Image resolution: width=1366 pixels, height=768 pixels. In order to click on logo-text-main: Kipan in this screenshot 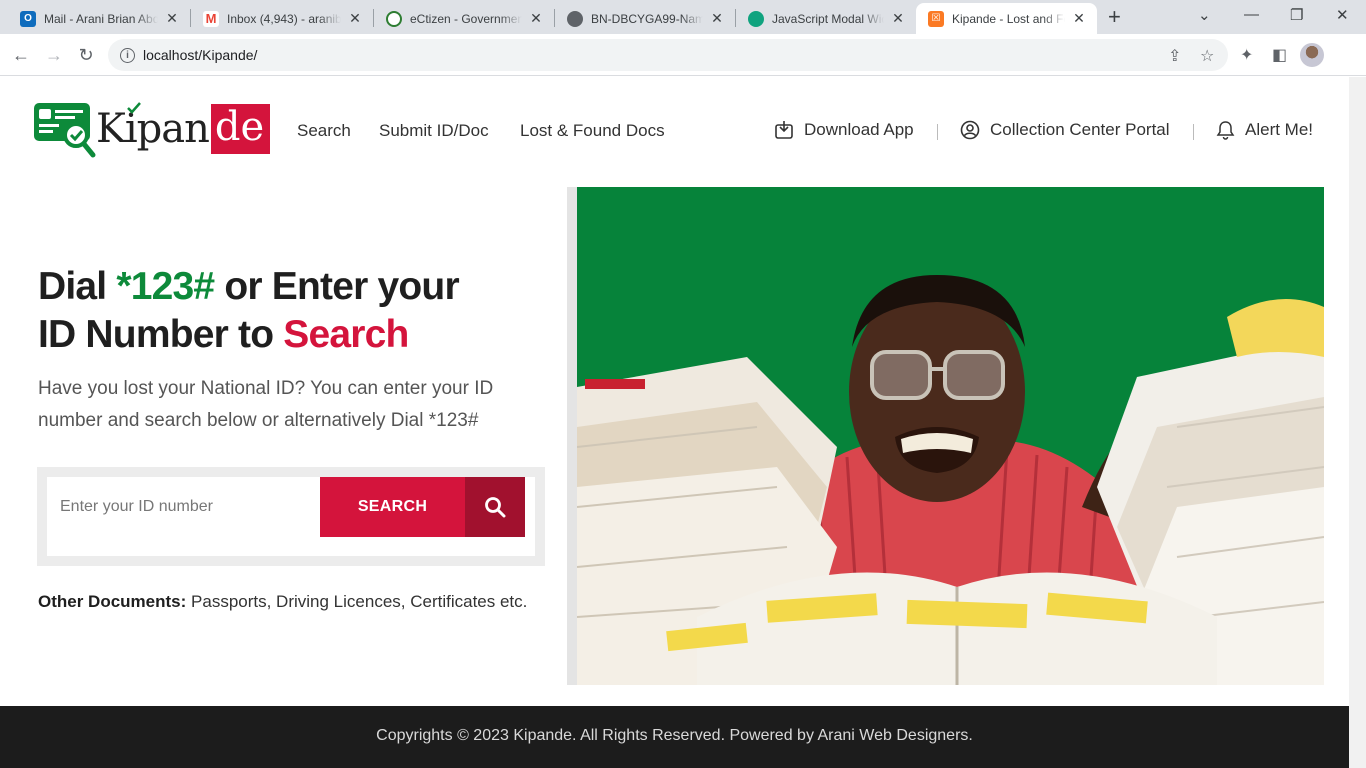, I will do `click(153, 129)`.